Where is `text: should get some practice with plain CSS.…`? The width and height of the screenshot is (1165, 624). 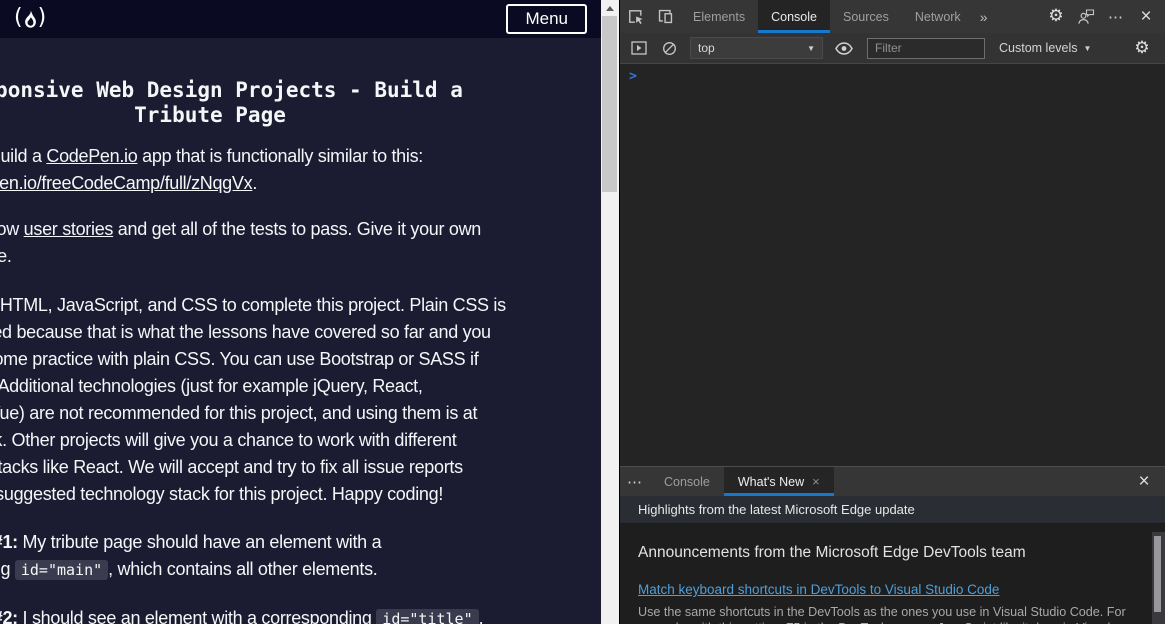 text: should get some practice with plain CSS.… is located at coordinates (239, 359).